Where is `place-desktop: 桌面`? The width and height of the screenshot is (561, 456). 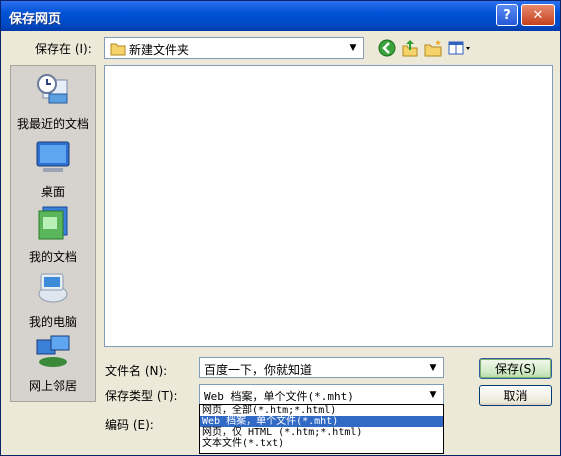 place-desktop: 桌面 is located at coordinates (53, 170).